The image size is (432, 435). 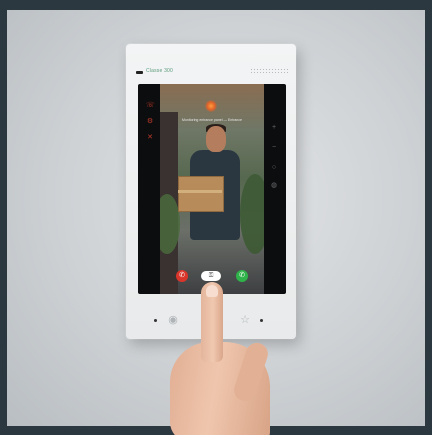 I want to click on plus-icon: +, so click(x=274, y=128).